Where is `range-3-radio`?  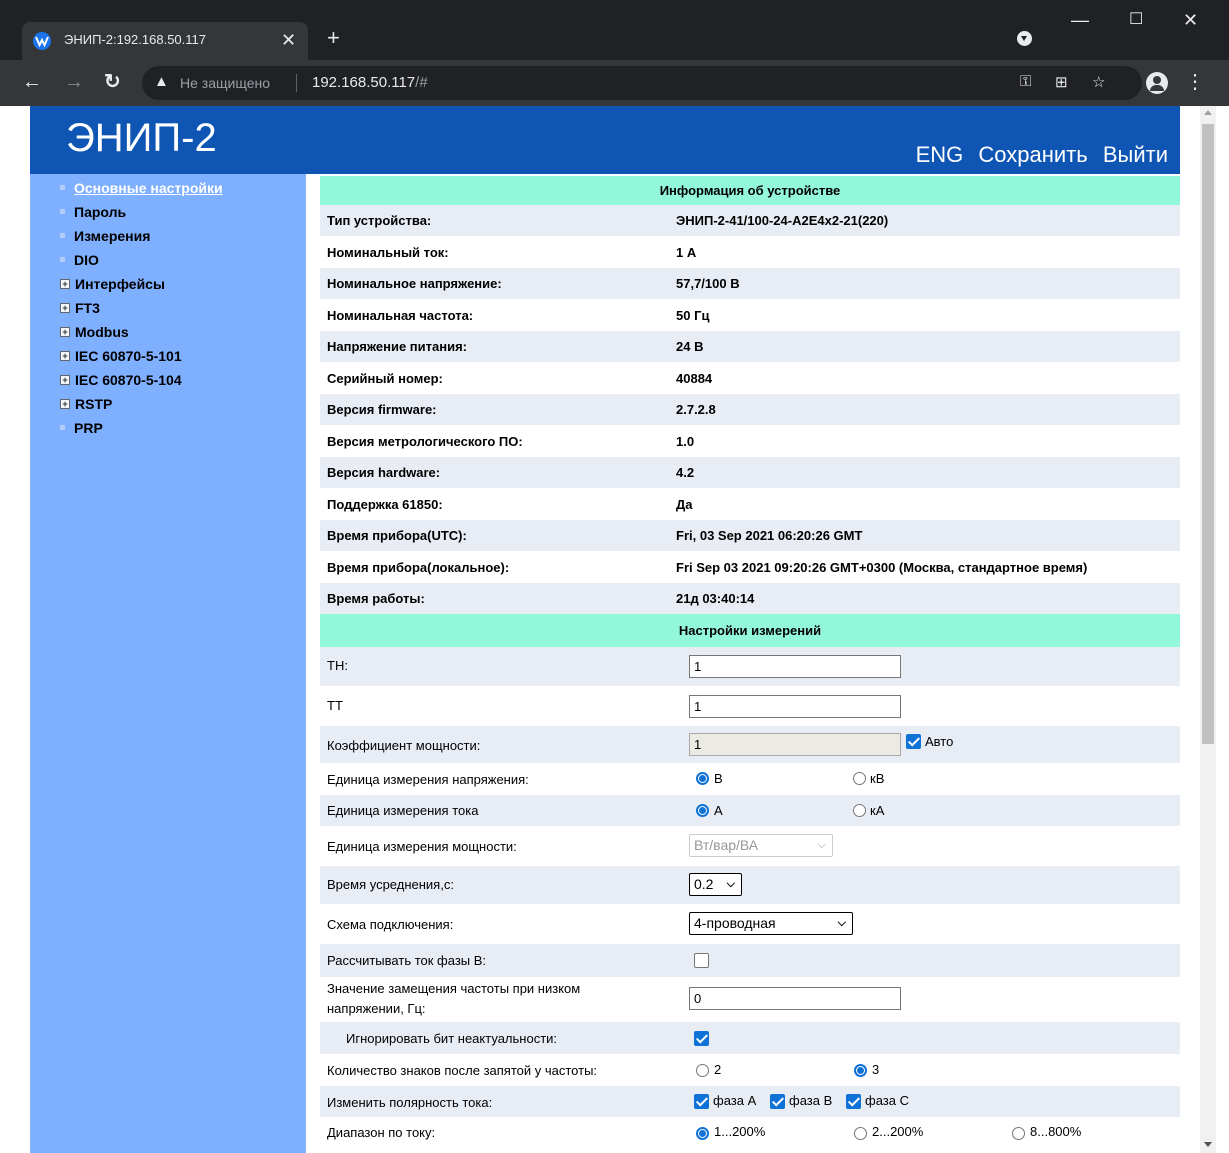 range-3-radio is located at coordinates (1018, 1133).